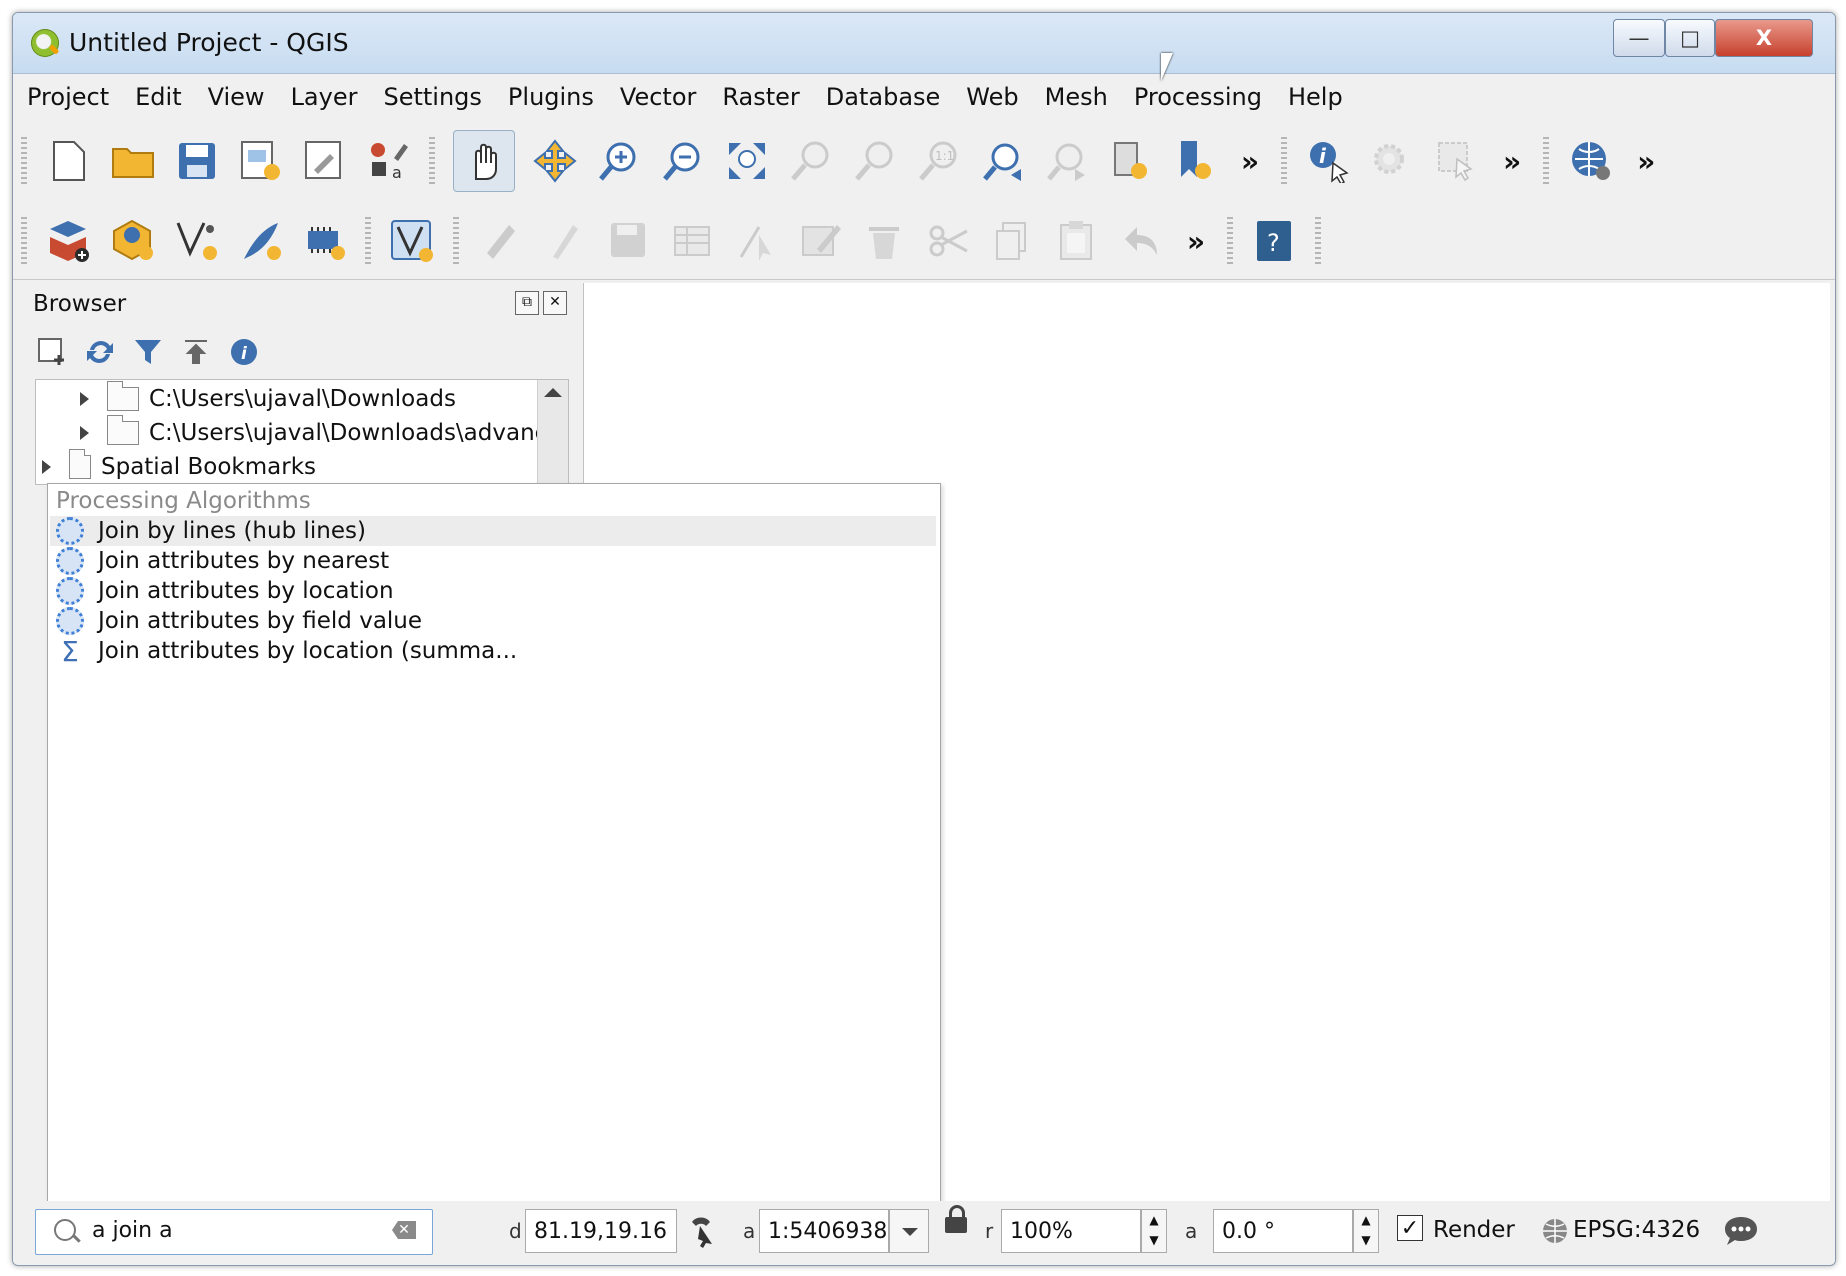 Image resolution: width=1846 pixels, height=1276 pixels. I want to click on messages-icon, so click(1741, 1231).